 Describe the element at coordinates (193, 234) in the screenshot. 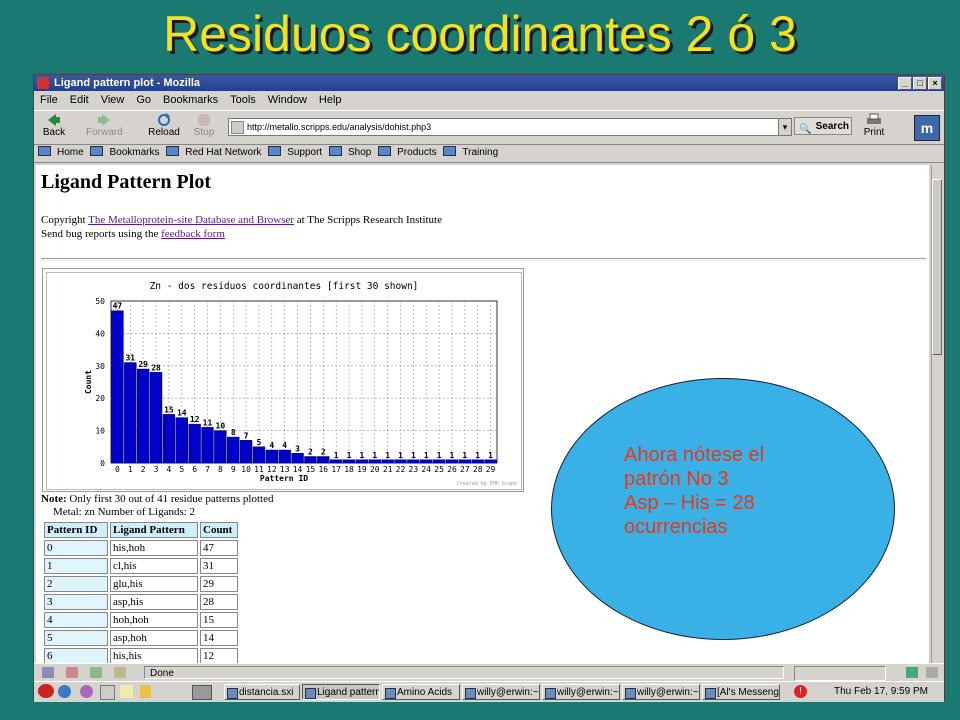

I see `feedback-form-link: feedback form` at that location.